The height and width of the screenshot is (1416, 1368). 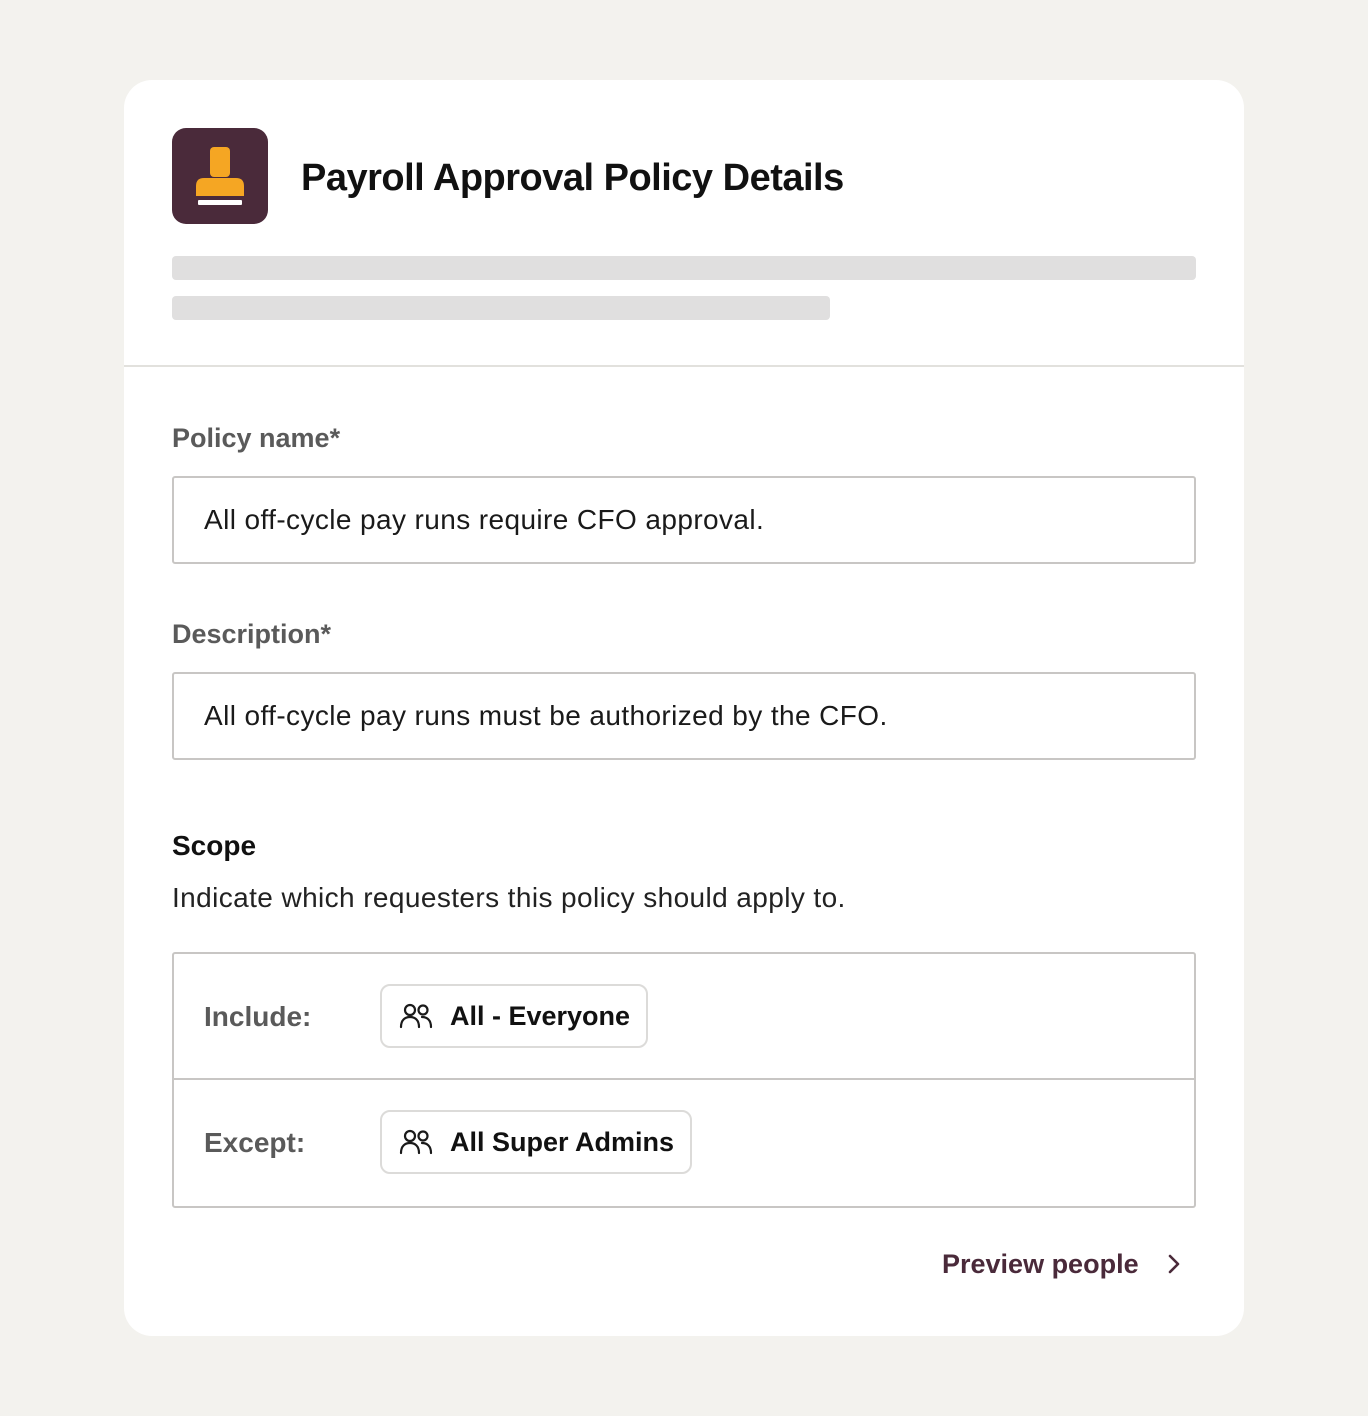 I want to click on scope-row-include: Include: All - Everyone, so click(x=684, y=1017).